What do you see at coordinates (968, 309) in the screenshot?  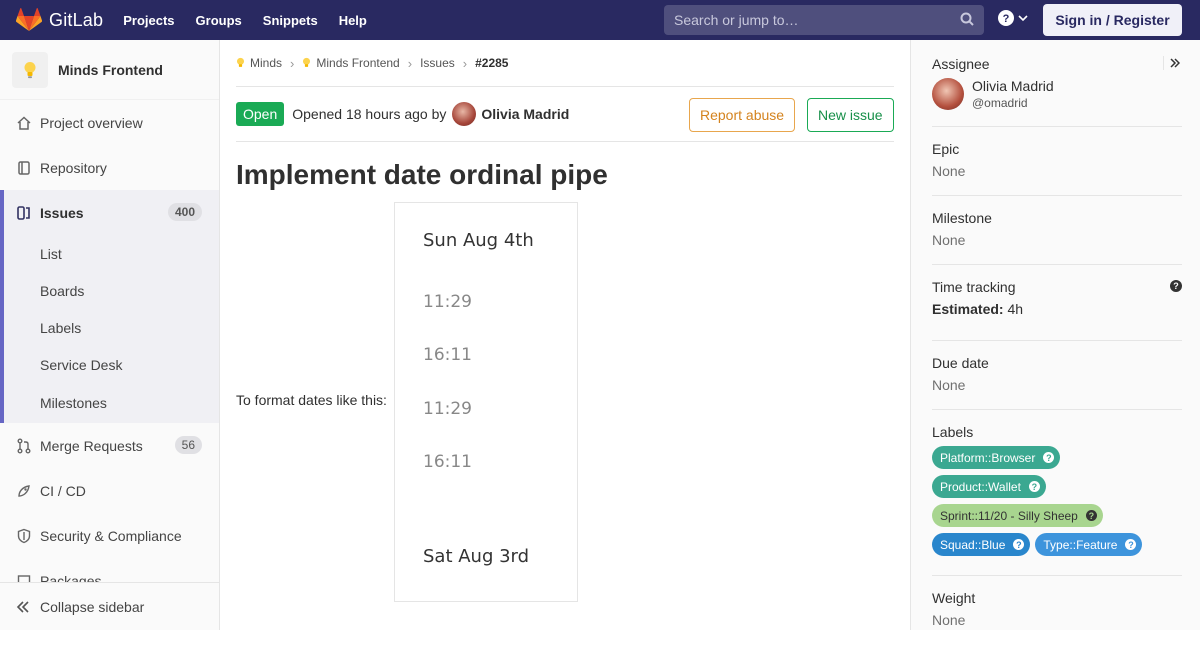 I see `estimated-label: Estimated:` at bounding box center [968, 309].